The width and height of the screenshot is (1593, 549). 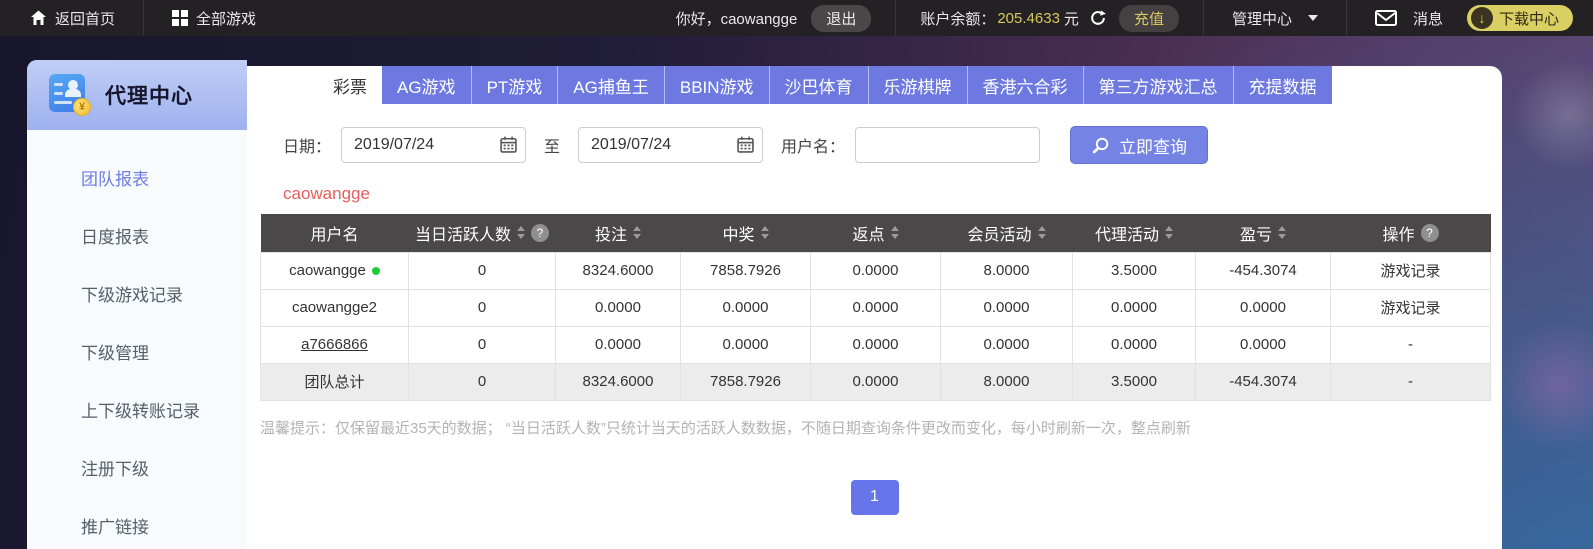 What do you see at coordinates (948, 145) in the screenshot?
I see `username-input` at bounding box center [948, 145].